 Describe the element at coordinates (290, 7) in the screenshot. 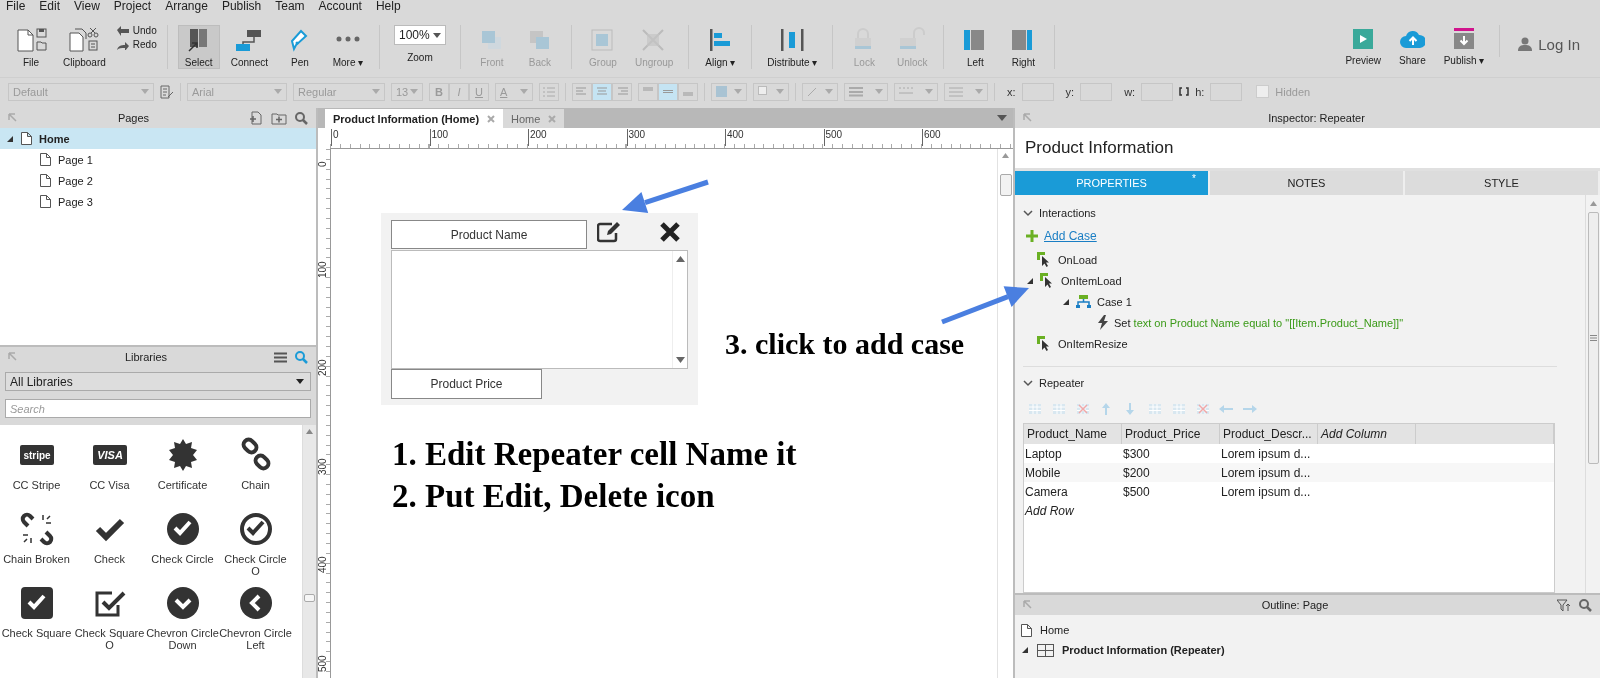

I see `menu-item: Team` at that location.